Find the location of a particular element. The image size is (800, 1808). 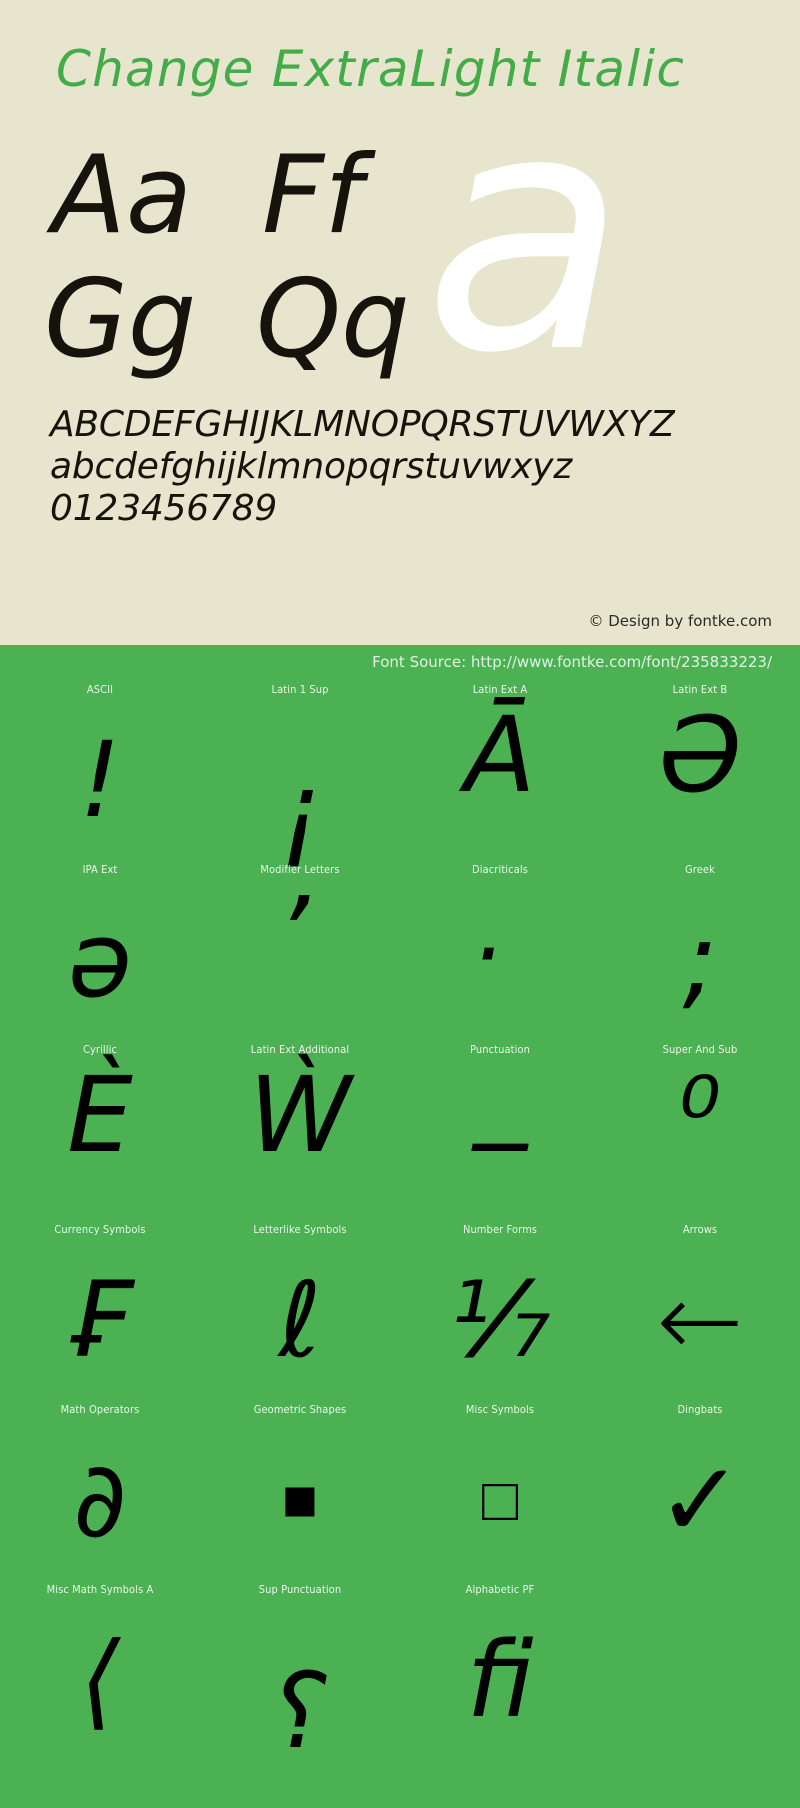

block-label: Misc Symbols is located at coordinates (500, 1409).